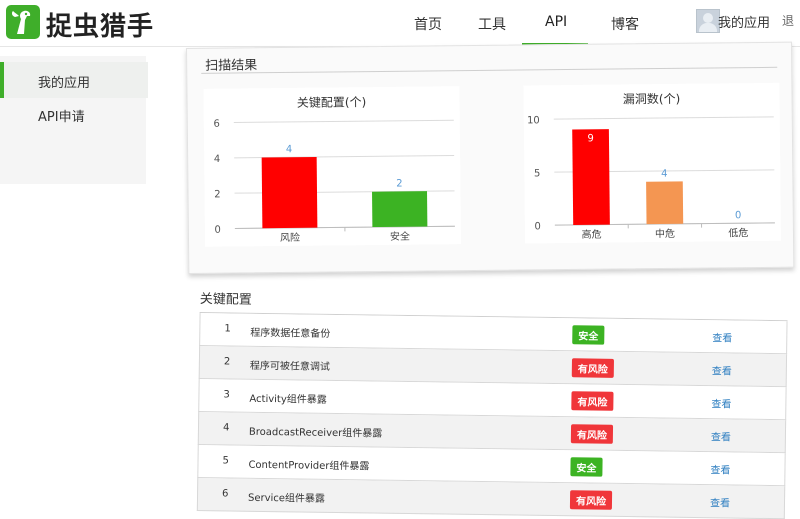 Image resolution: width=800 pixels, height=519 pixels. What do you see at coordinates (592, 234) in the screenshot?
I see `x-tick-label: 高危` at bounding box center [592, 234].